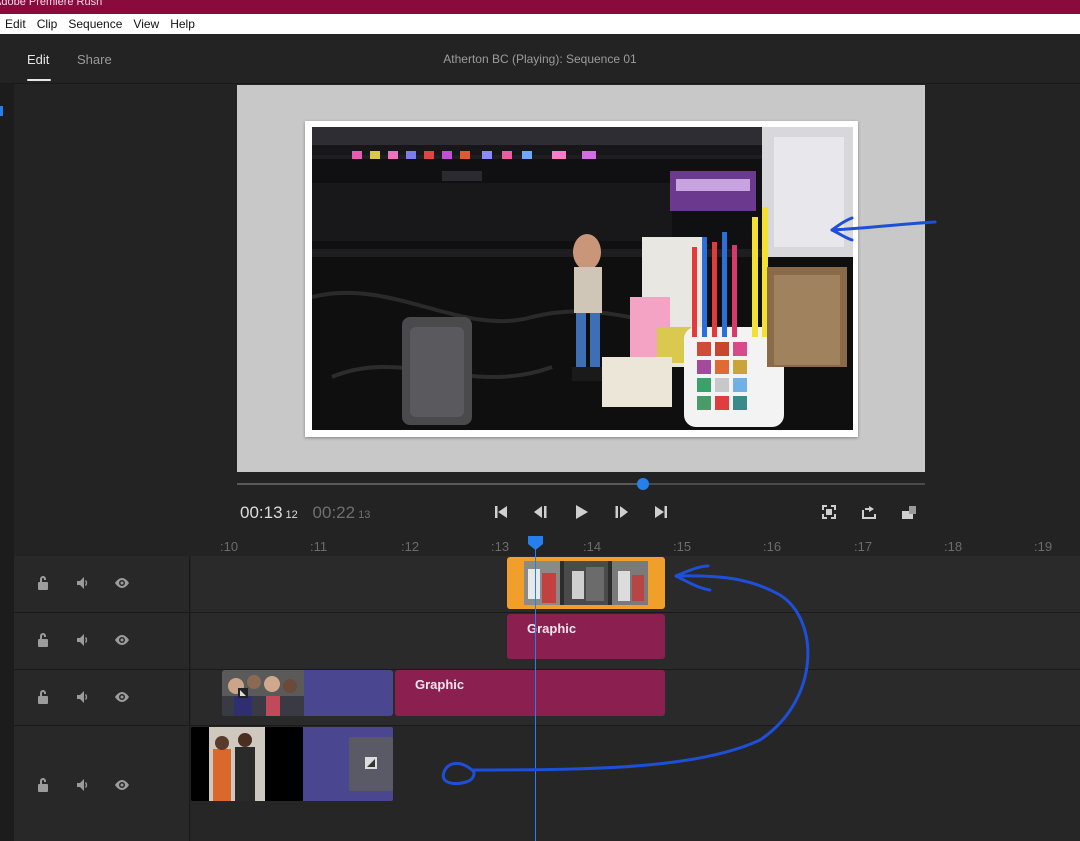  I want to click on playback-scrubber-track, so click(581, 484).